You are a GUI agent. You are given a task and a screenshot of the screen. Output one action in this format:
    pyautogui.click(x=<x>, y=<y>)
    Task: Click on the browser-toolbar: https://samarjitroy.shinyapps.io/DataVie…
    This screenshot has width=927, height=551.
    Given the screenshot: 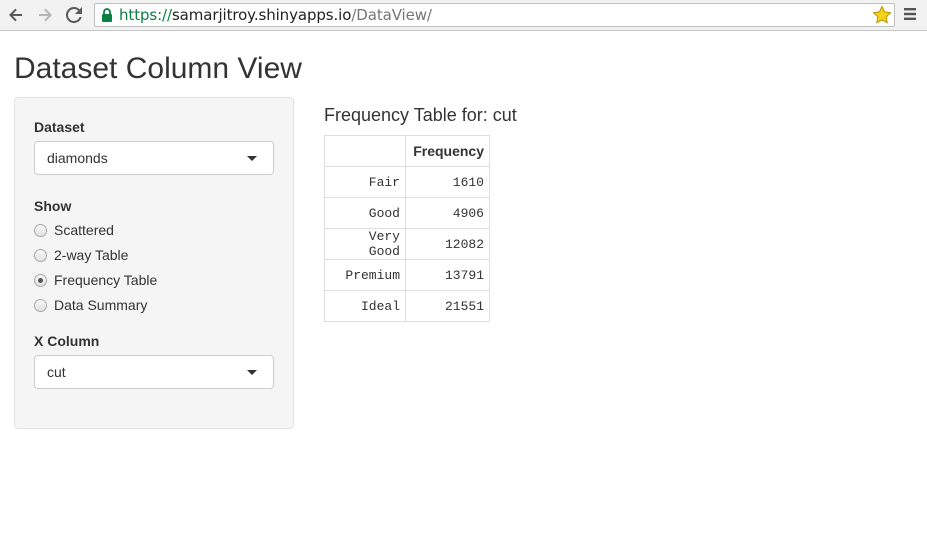 What is the action you would take?
    pyautogui.click(x=463, y=15)
    